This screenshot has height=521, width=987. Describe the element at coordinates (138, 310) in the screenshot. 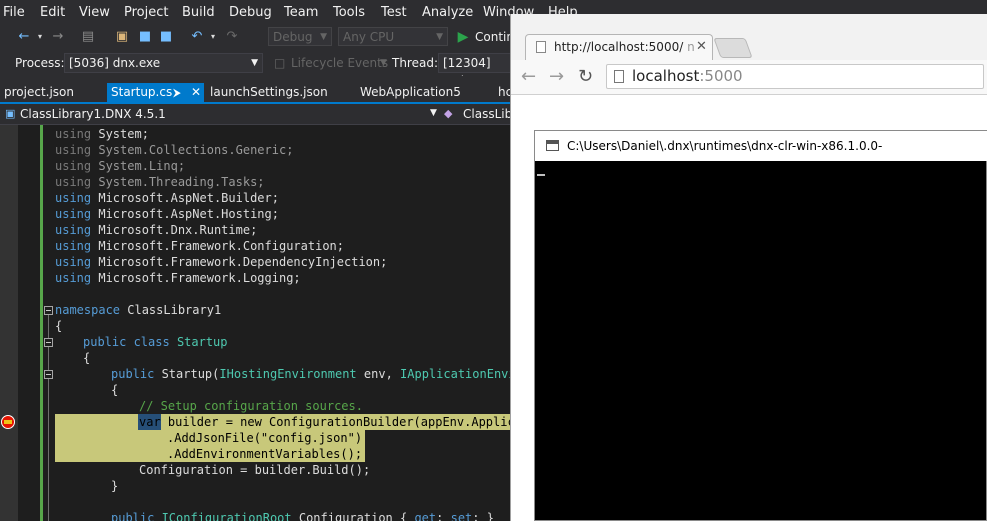

I see `code-line: namespace ClassLibrary1` at that location.